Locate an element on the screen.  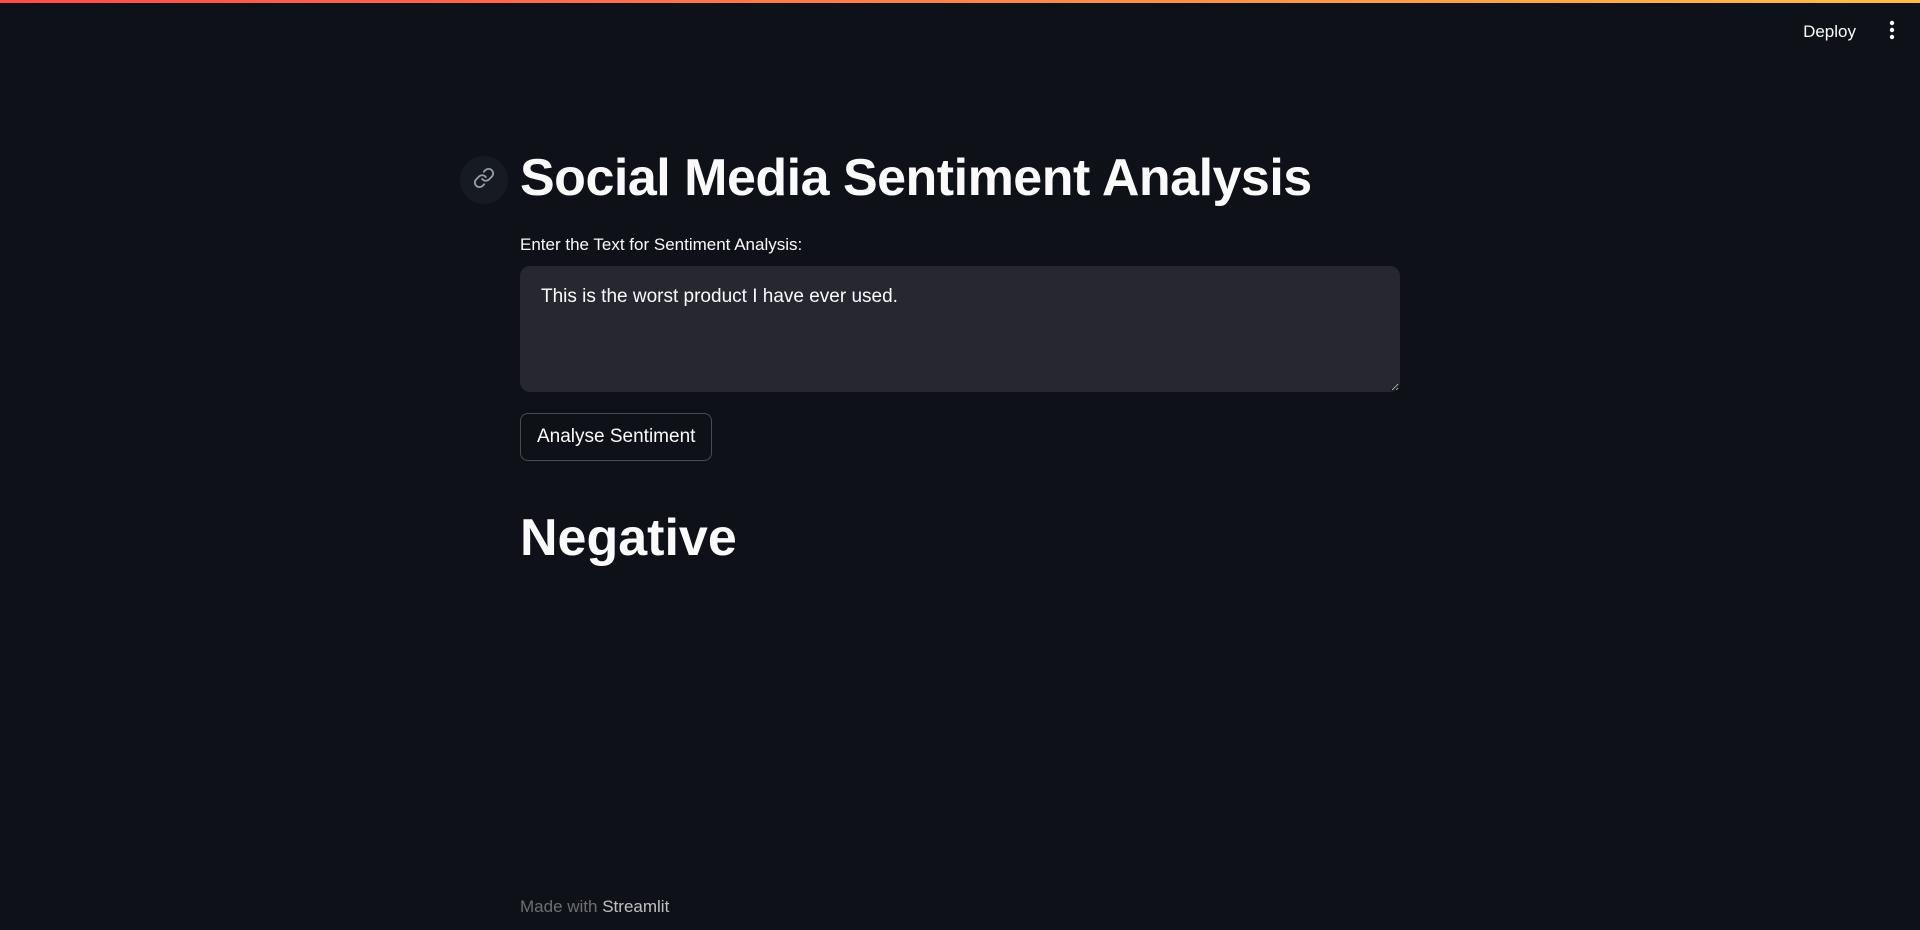
footer: Made with Streamlit is located at coordinates (594, 907).